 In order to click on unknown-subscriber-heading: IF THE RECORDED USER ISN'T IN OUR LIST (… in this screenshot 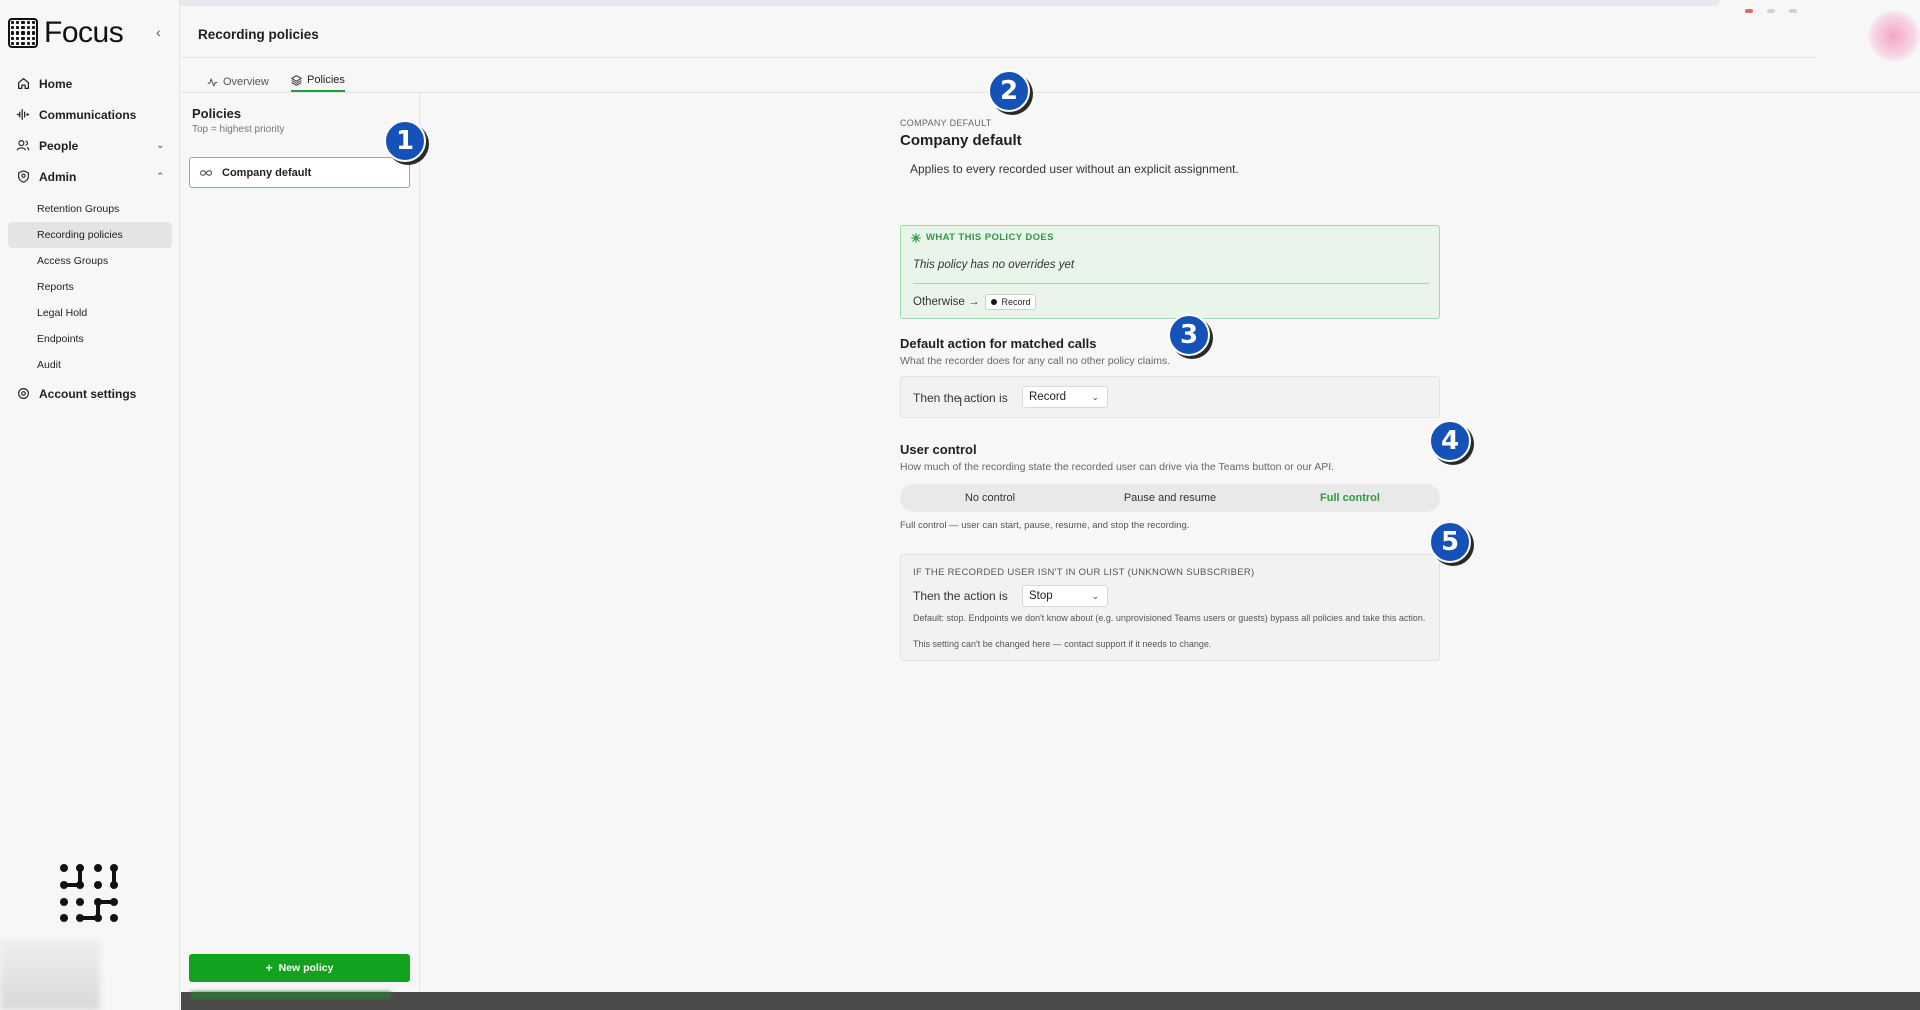, I will do `click(1084, 572)`.